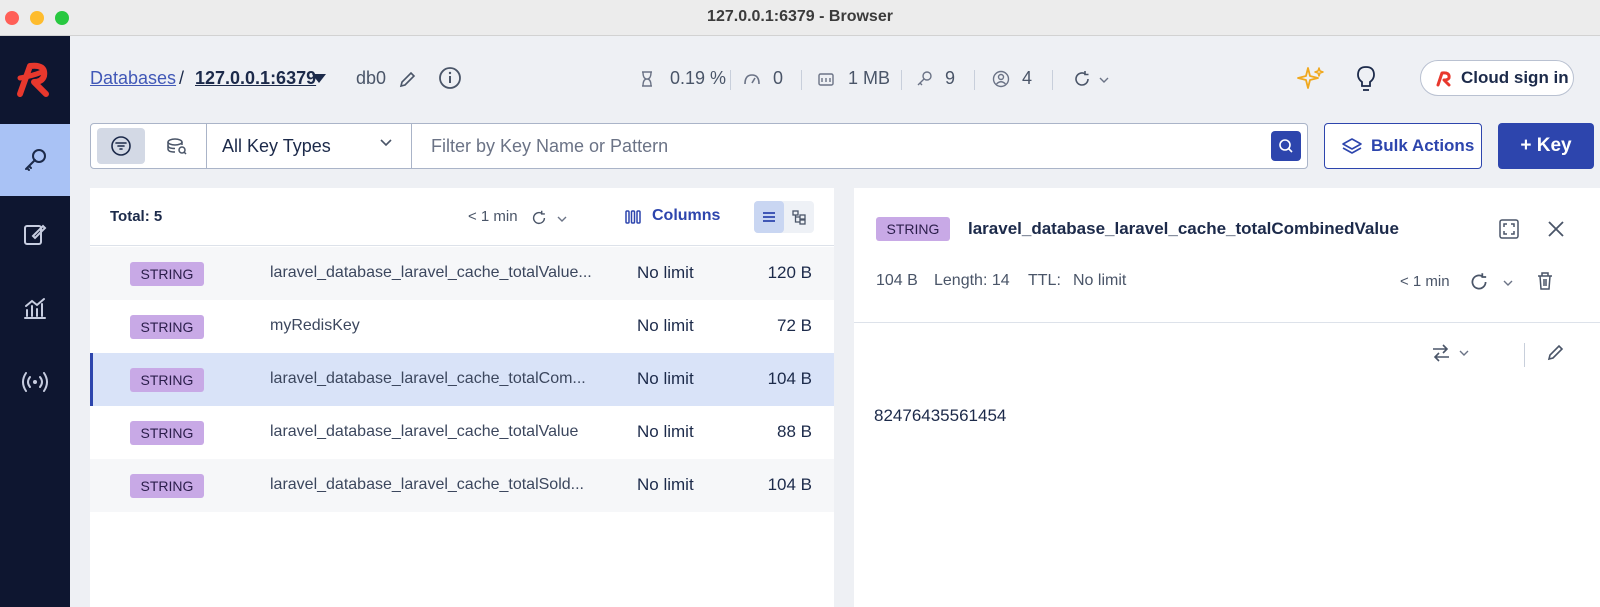 The height and width of the screenshot is (607, 1600). I want to click on search-icon, so click(1286, 146).